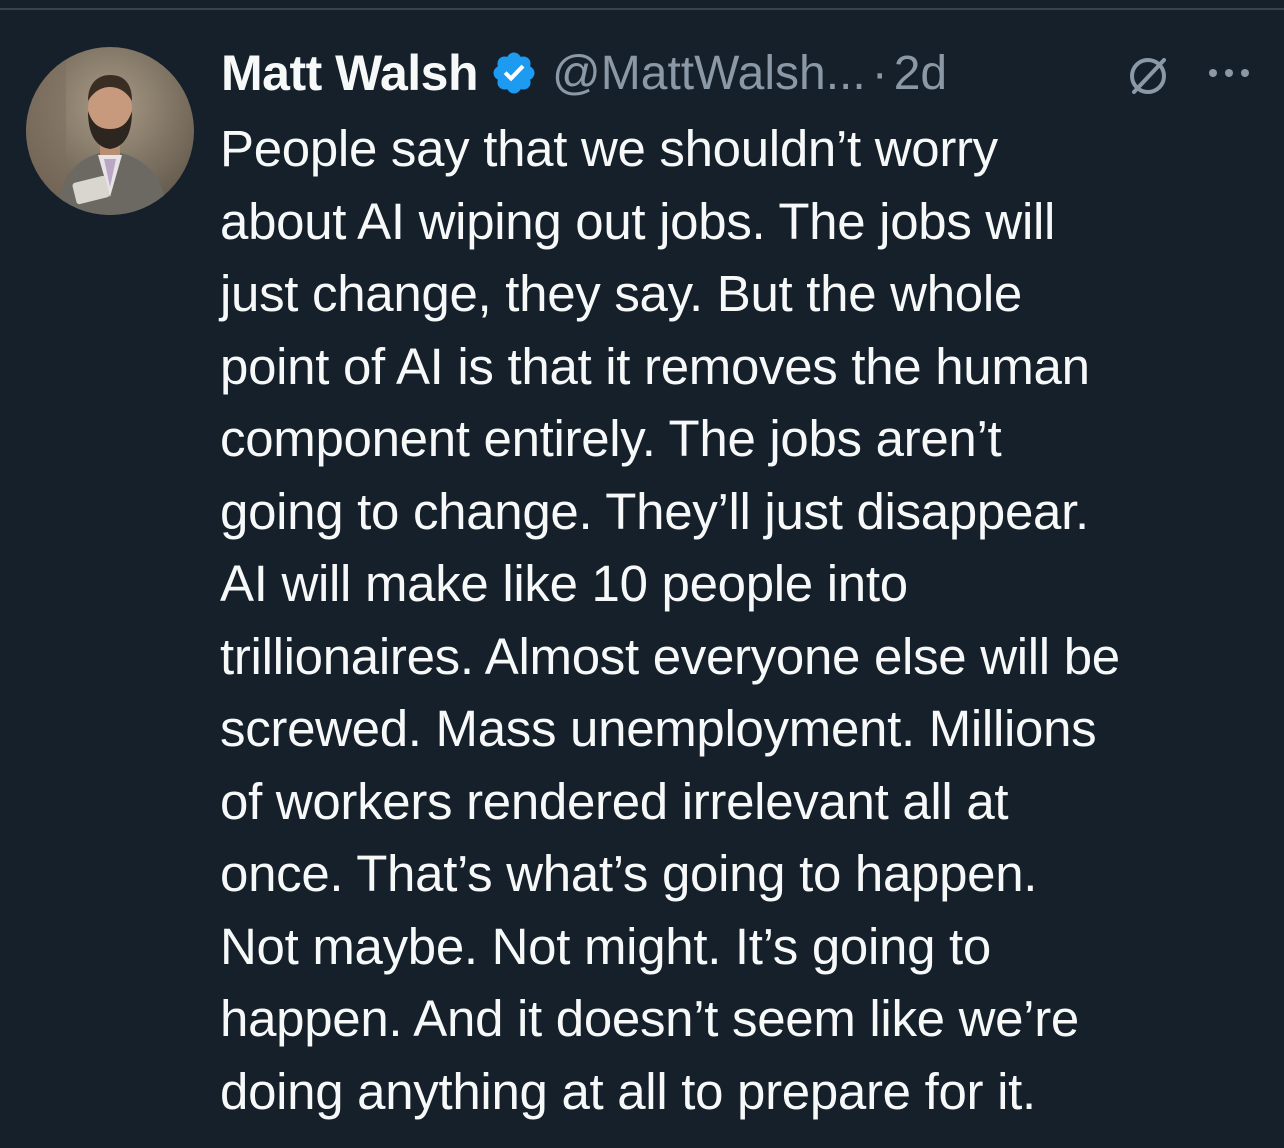 The width and height of the screenshot is (1284, 1148). What do you see at coordinates (614, 801) in the screenshot?
I see `tweet-text-line: of workers rendered irrelevant all at` at bounding box center [614, 801].